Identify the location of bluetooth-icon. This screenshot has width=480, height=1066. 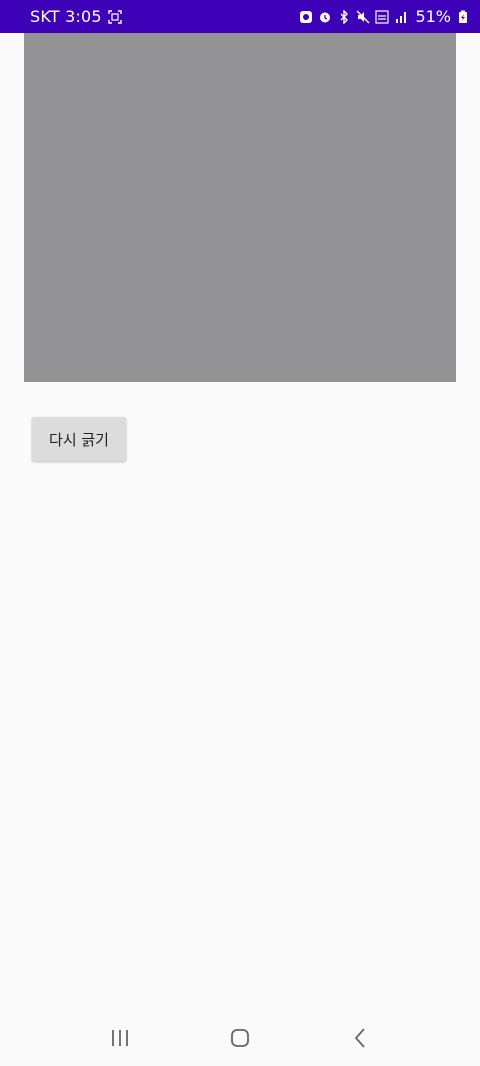
(344, 16).